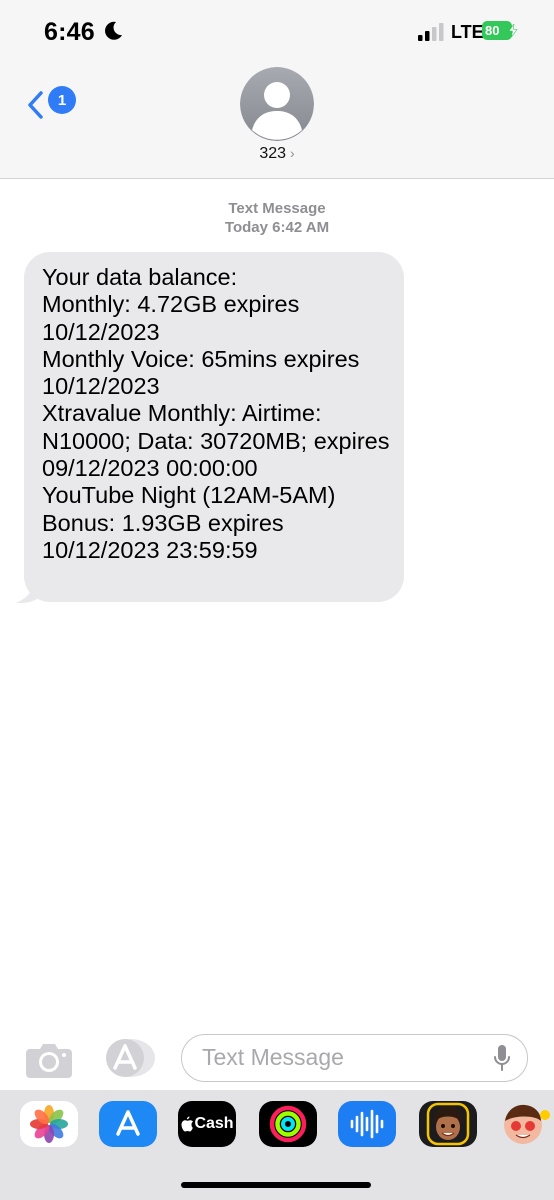 The width and height of the screenshot is (554, 1200). What do you see at coordinates (129, 1058) in the screenshot?
I see `app-store-button-icon` at bounding box center [129, 1058].